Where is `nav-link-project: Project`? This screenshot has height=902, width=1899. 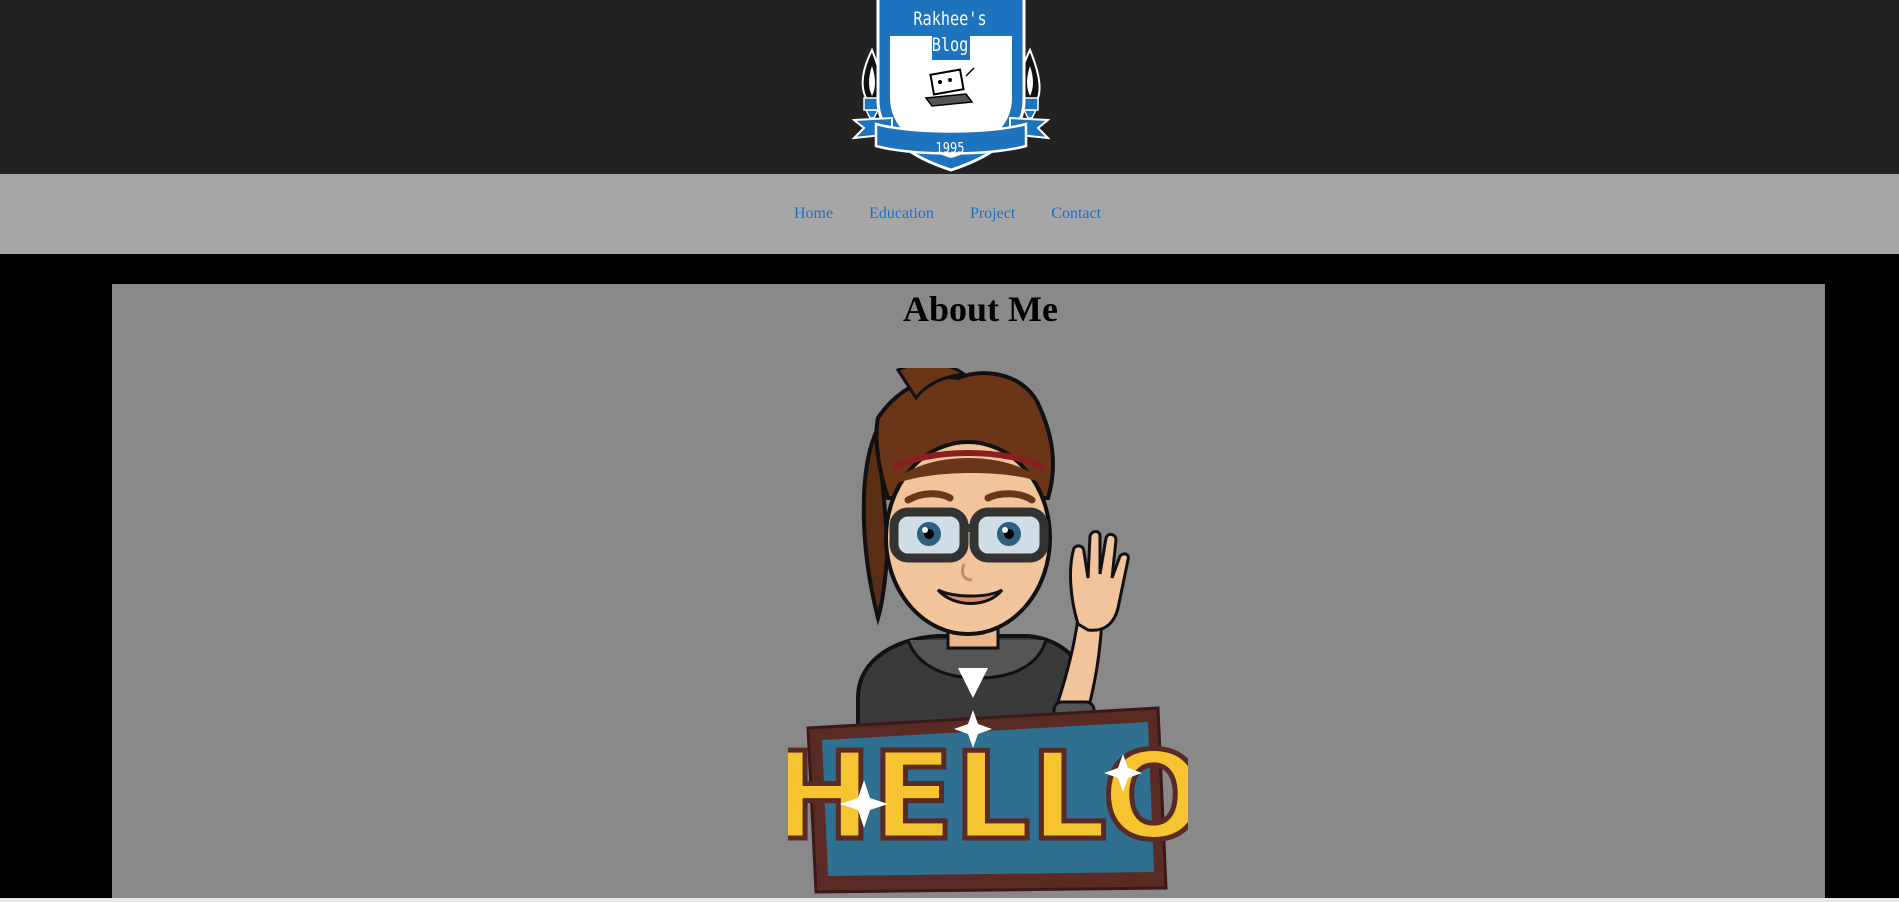 nav-link-project: Project is located at coordinates (992, 213).